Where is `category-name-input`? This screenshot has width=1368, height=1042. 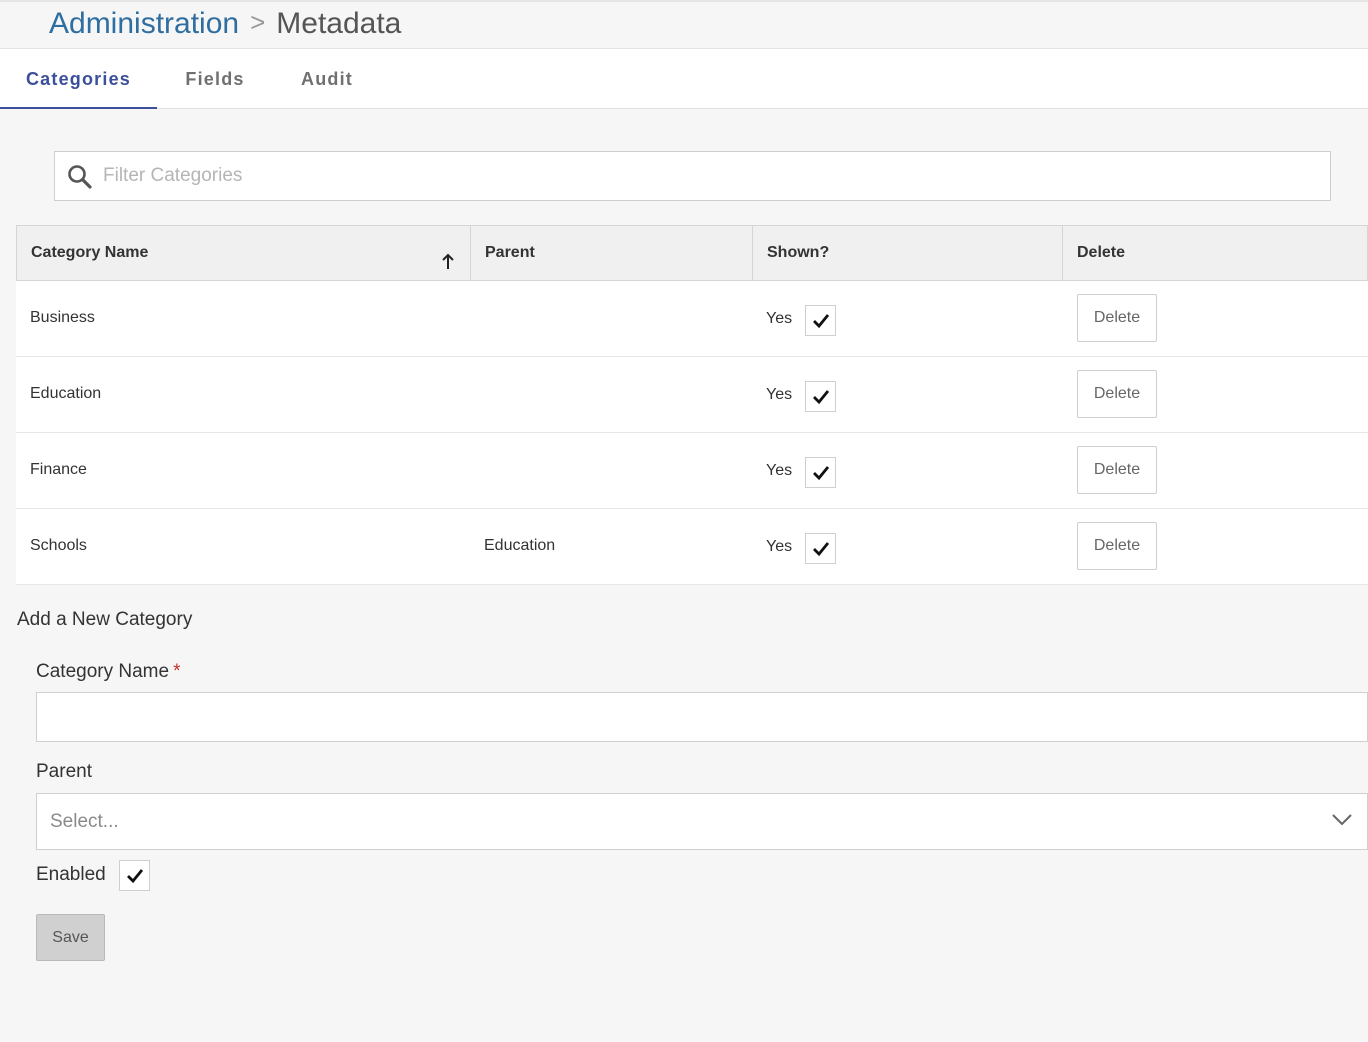
category-name-input is located at coordinates (702, 717).